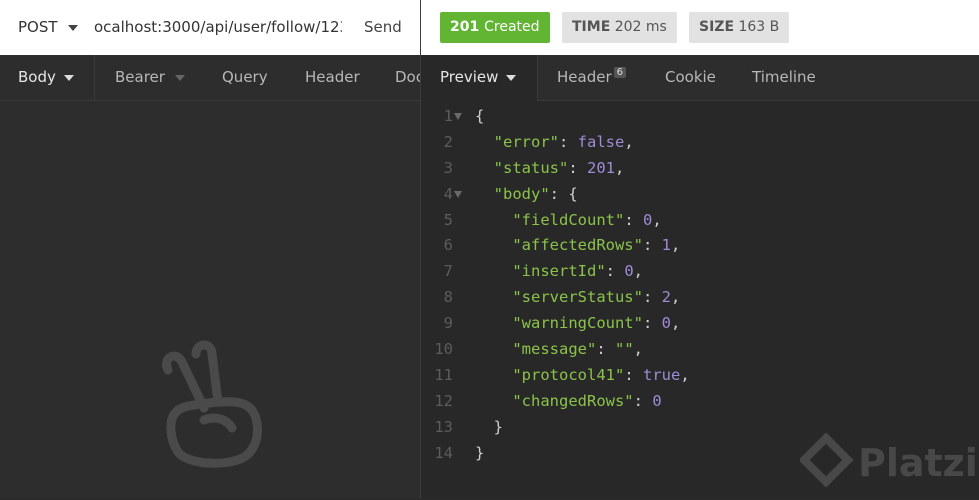  I want to click on code-line: 10 "message": "",, so click(700, 350).